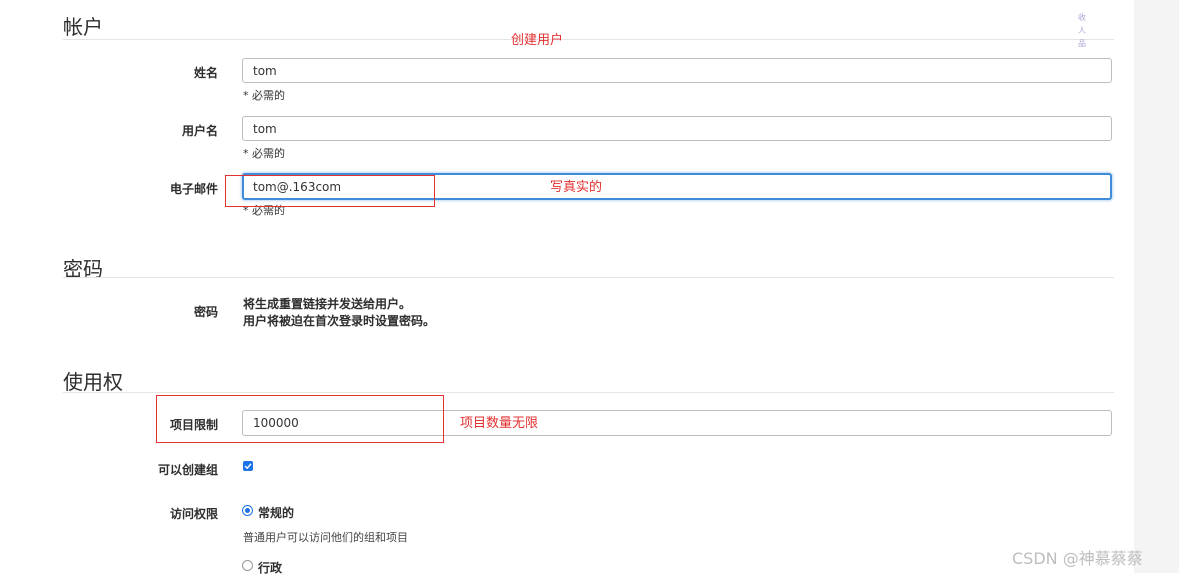 Image resolution: width=1179 pixels, height=576 pixels. What do you see at coordinates (199, 131) in the screenshot?
I see `username-label: 用户名` at bounding box center [199, 131].